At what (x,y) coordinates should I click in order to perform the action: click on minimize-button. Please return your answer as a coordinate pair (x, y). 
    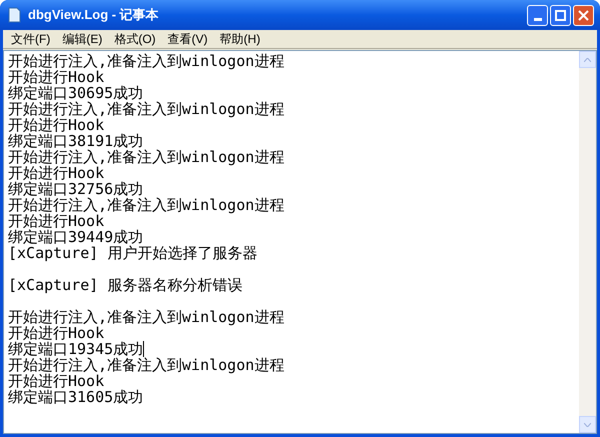
    Looking at the image, I should click on (537, 15).